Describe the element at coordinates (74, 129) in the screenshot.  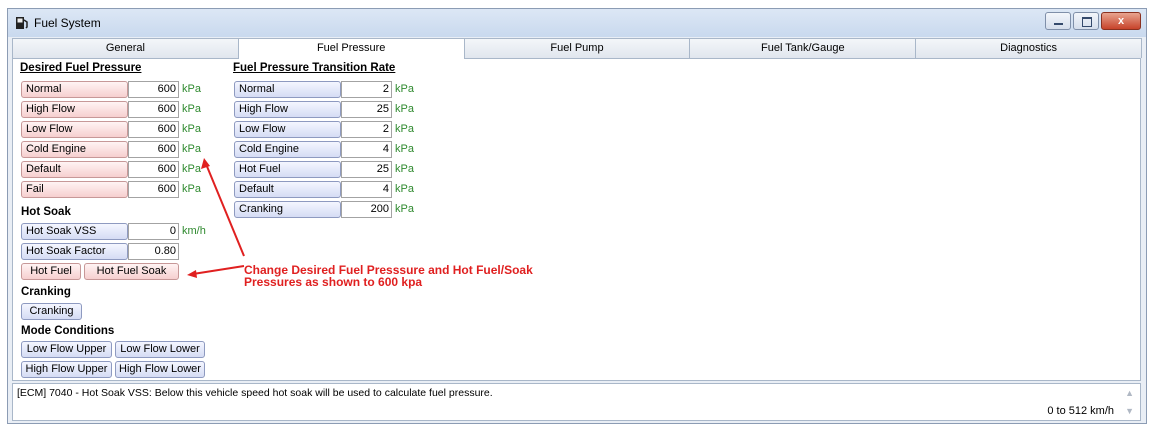
I see `desired-low-flow-label: Low Flow` at that location.